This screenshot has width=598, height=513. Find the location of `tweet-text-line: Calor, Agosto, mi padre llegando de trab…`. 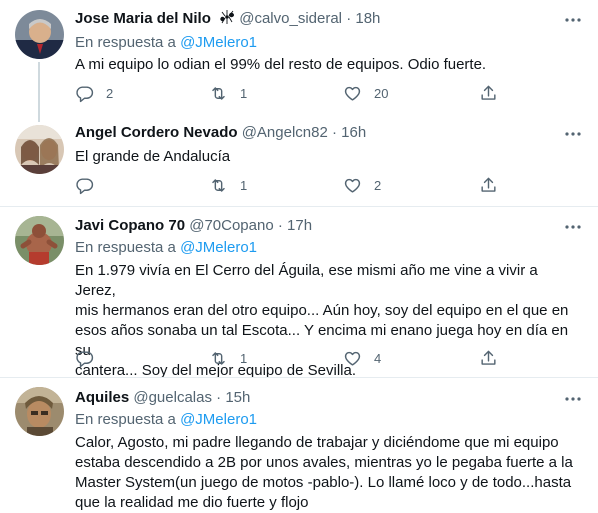

tweet-text-line: Calor, Agosto, mi padre llegando de trab… is located at coordinates (317, 442).